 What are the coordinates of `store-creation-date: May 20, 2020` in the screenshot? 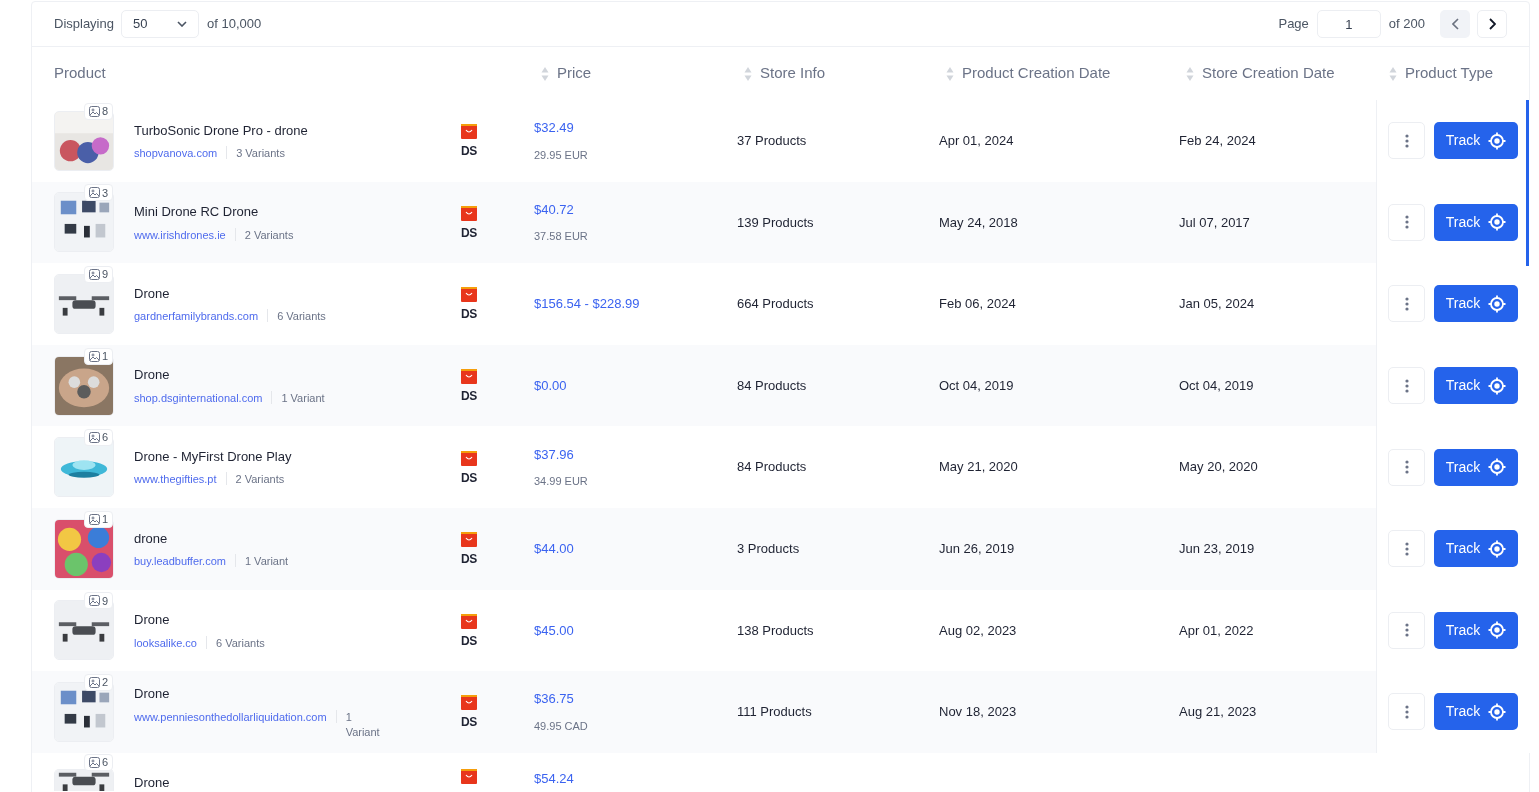 It's located at (1219, 467).